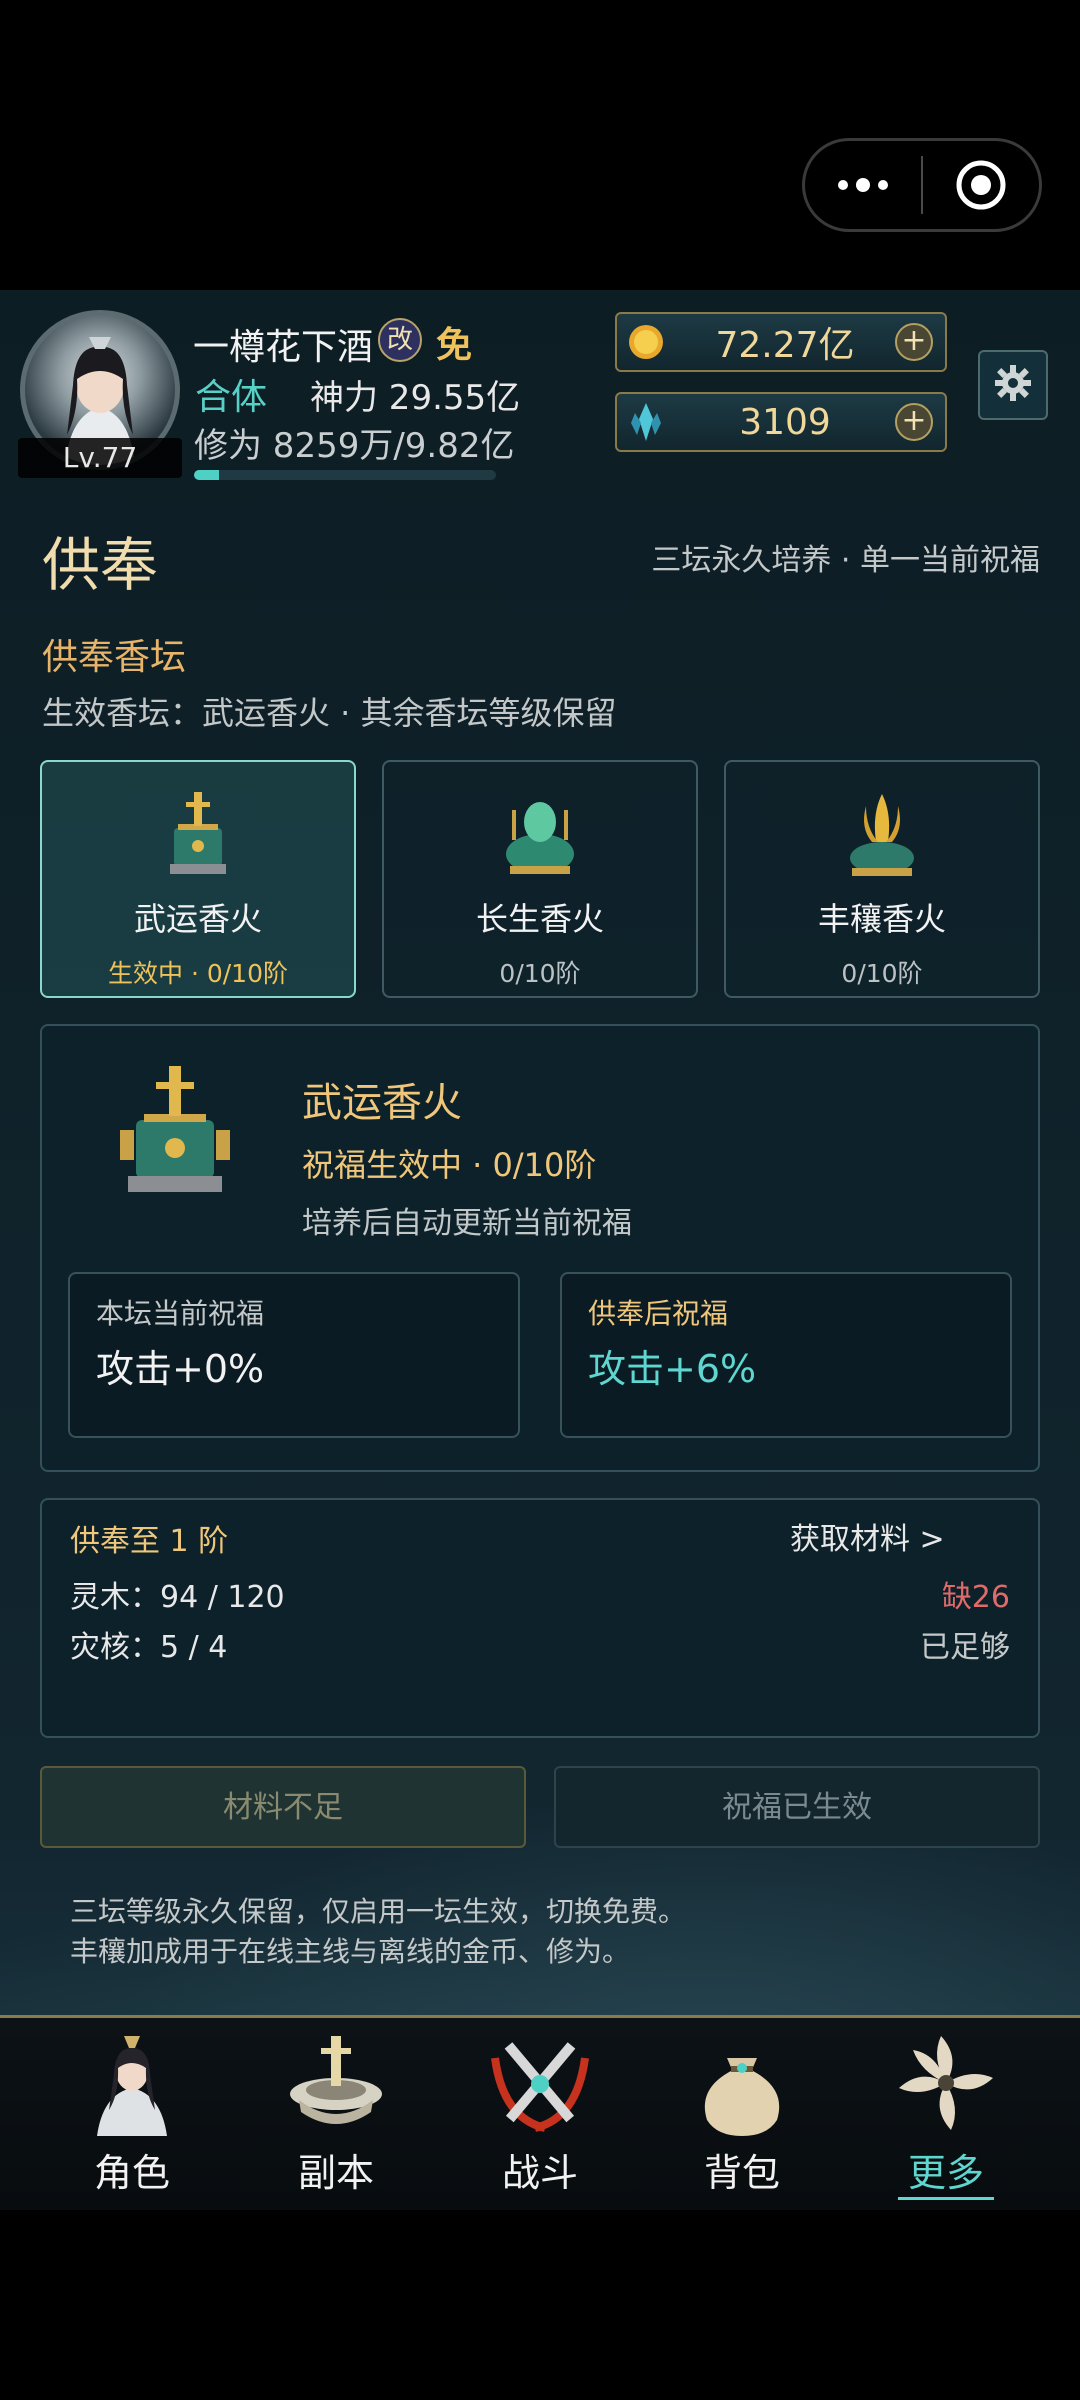  I want to click on altar-card-longevity: 长生香火 0/10阶, so click(540, 879).